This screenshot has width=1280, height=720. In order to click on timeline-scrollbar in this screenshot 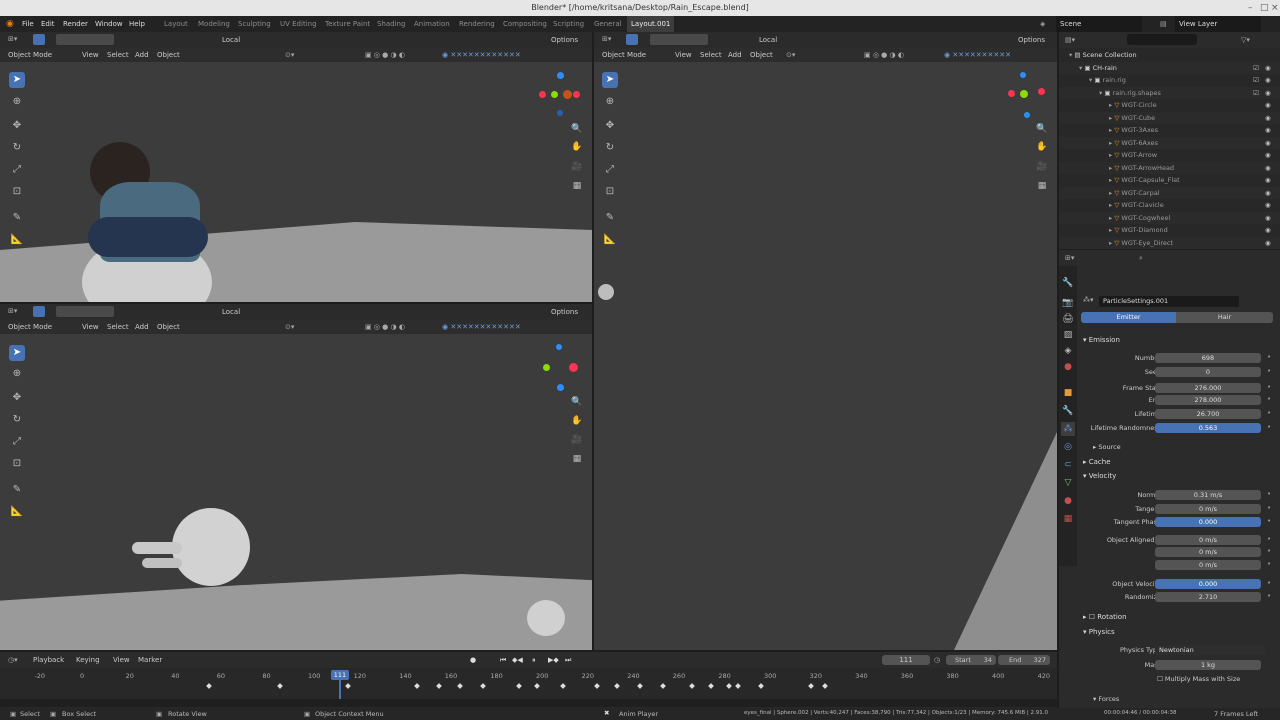, I will do `click(528, 703)`.